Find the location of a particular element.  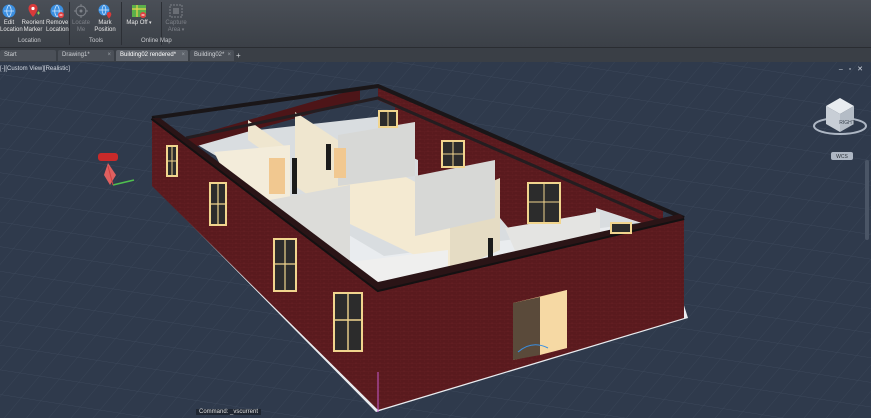

tab-building02: Building02* × is located at coordinates (212, 55).